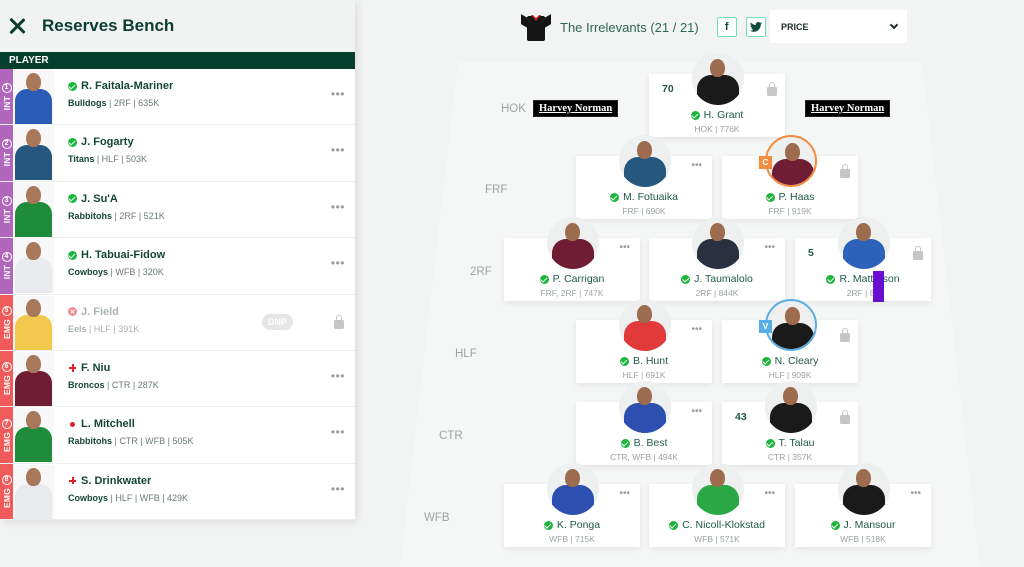 Image resolution: width=1024 pixels, height=567 pixels. I want to click on player-name: H. Grant, so click(724, 115).